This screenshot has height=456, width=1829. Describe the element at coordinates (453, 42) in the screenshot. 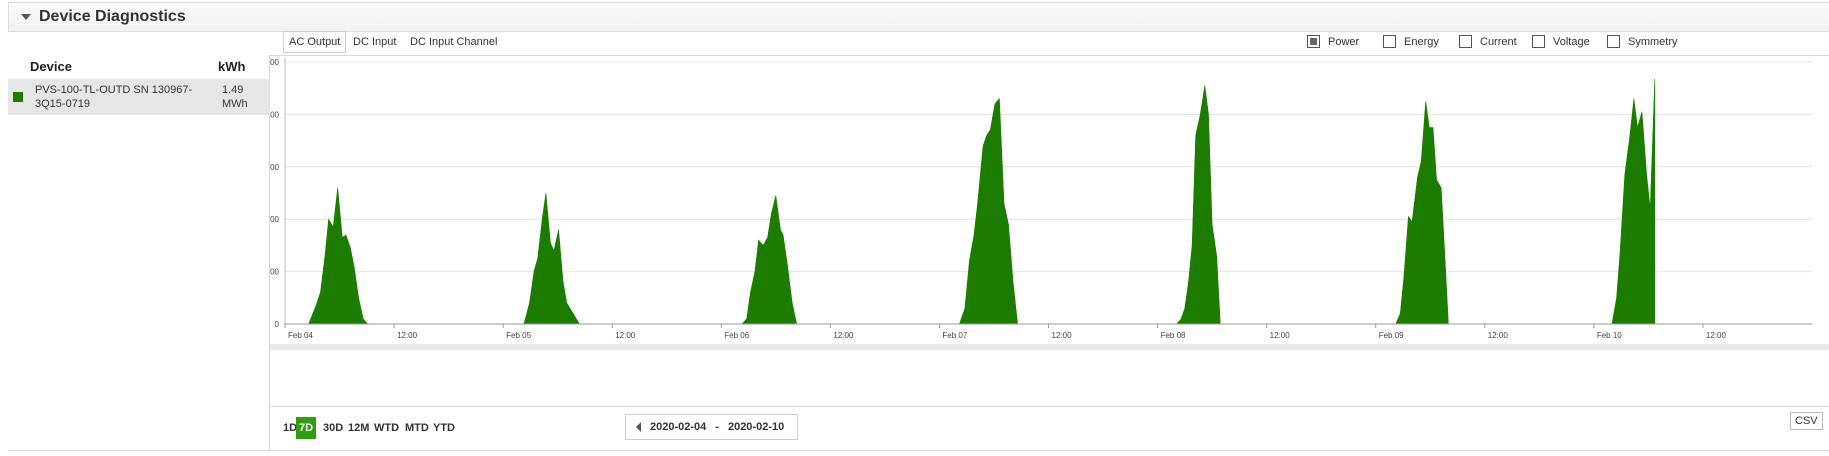

I see `tab-dc-input-channel: DC Input Channel` at that location.